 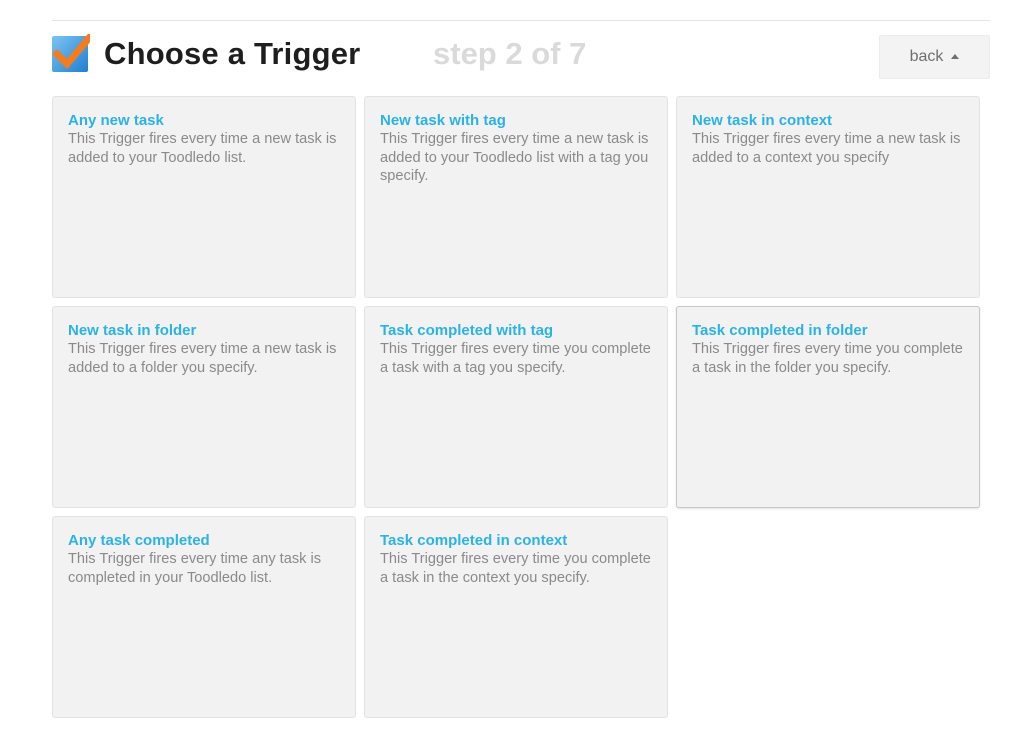 I want to click on trigger-title: Any task completed, so click(x=139, y=540).